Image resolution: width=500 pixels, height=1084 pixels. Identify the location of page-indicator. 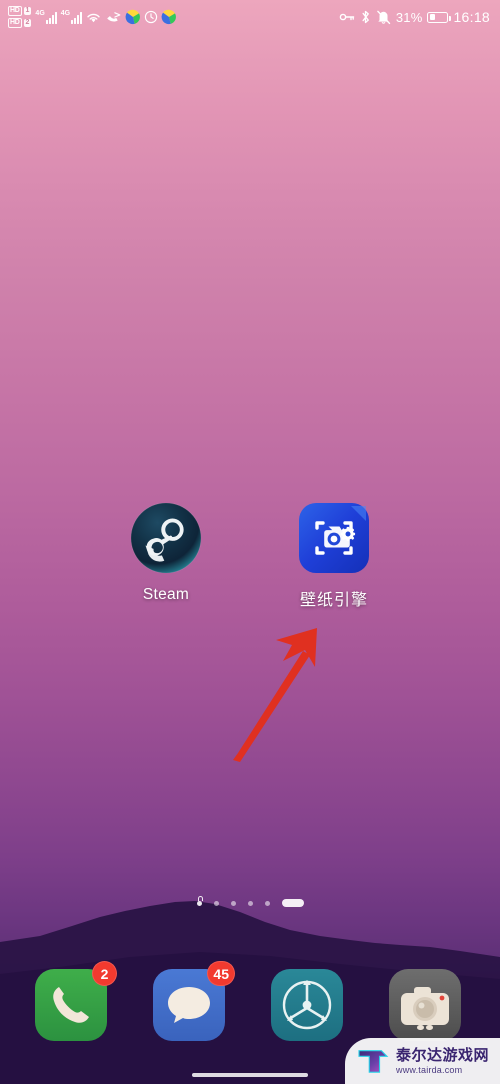
(250, 901).